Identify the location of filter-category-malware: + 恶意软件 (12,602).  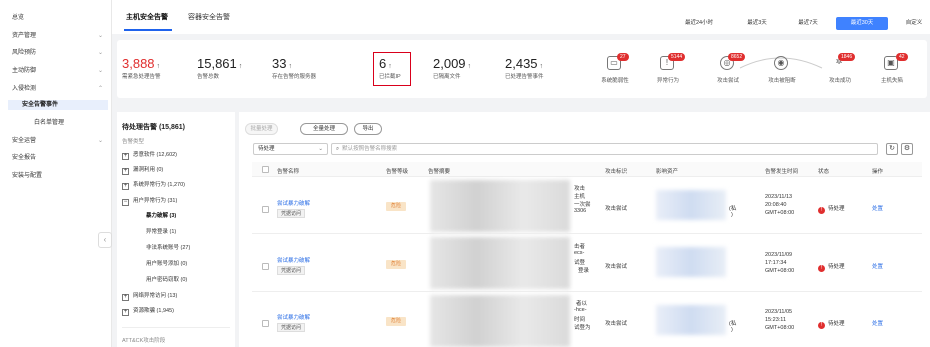
(149, 155).